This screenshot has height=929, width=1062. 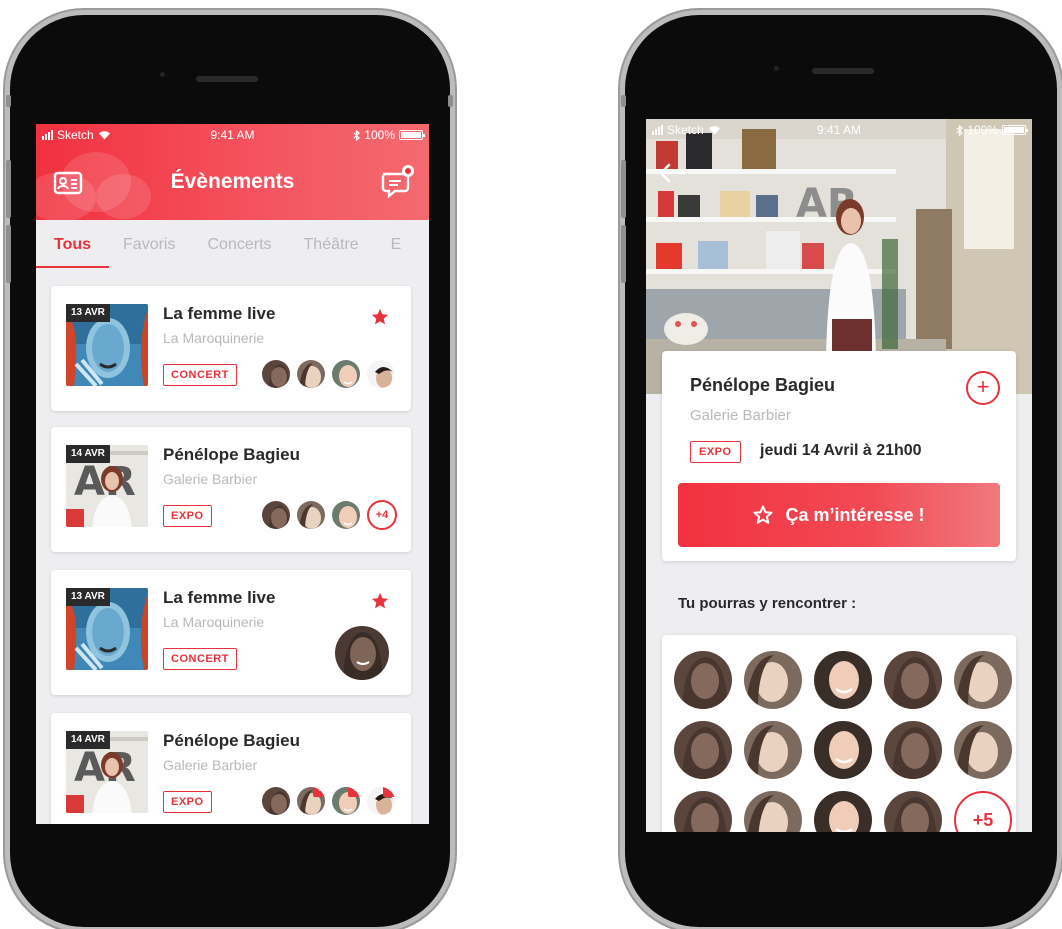 I want to click on tab-favoris: Favoris, so click(x=149, y=245).